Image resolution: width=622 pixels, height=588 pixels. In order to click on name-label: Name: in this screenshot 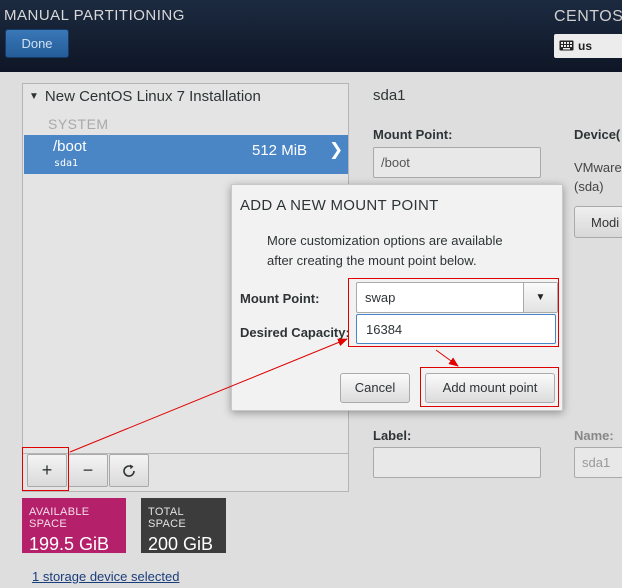, I will do `click(594, 435)`.